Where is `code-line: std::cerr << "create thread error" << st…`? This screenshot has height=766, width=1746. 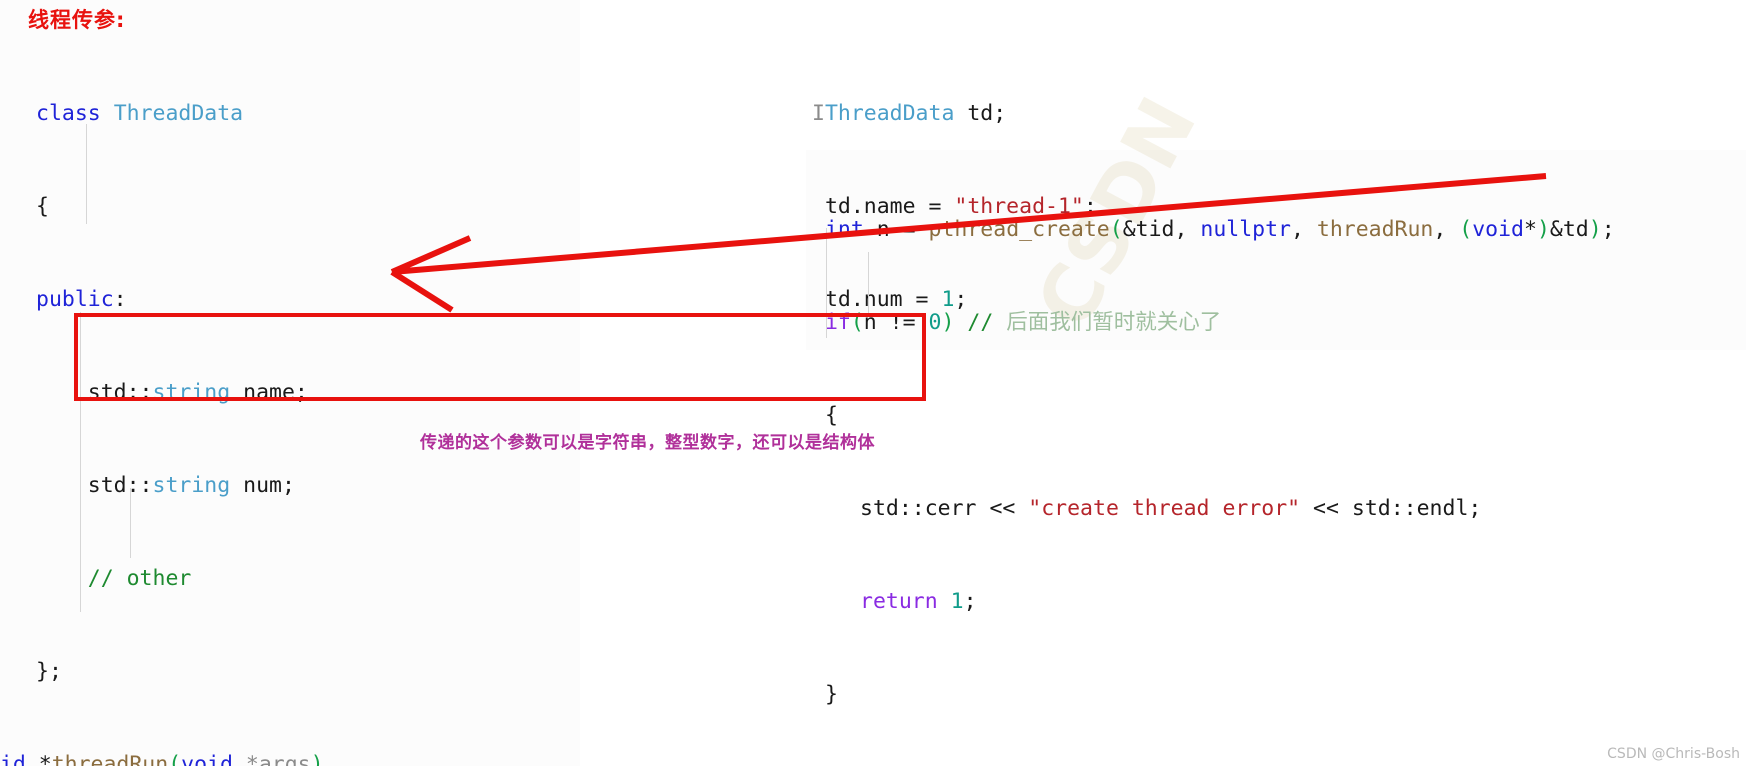 code-line: std::cerr << "create thread error" << st… is located at coordinates (1171, 508).